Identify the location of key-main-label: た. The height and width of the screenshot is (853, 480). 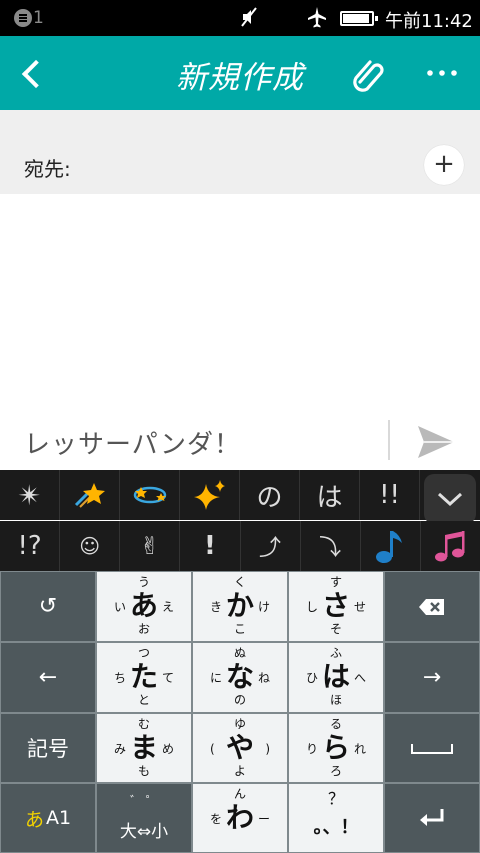
(143, 676).